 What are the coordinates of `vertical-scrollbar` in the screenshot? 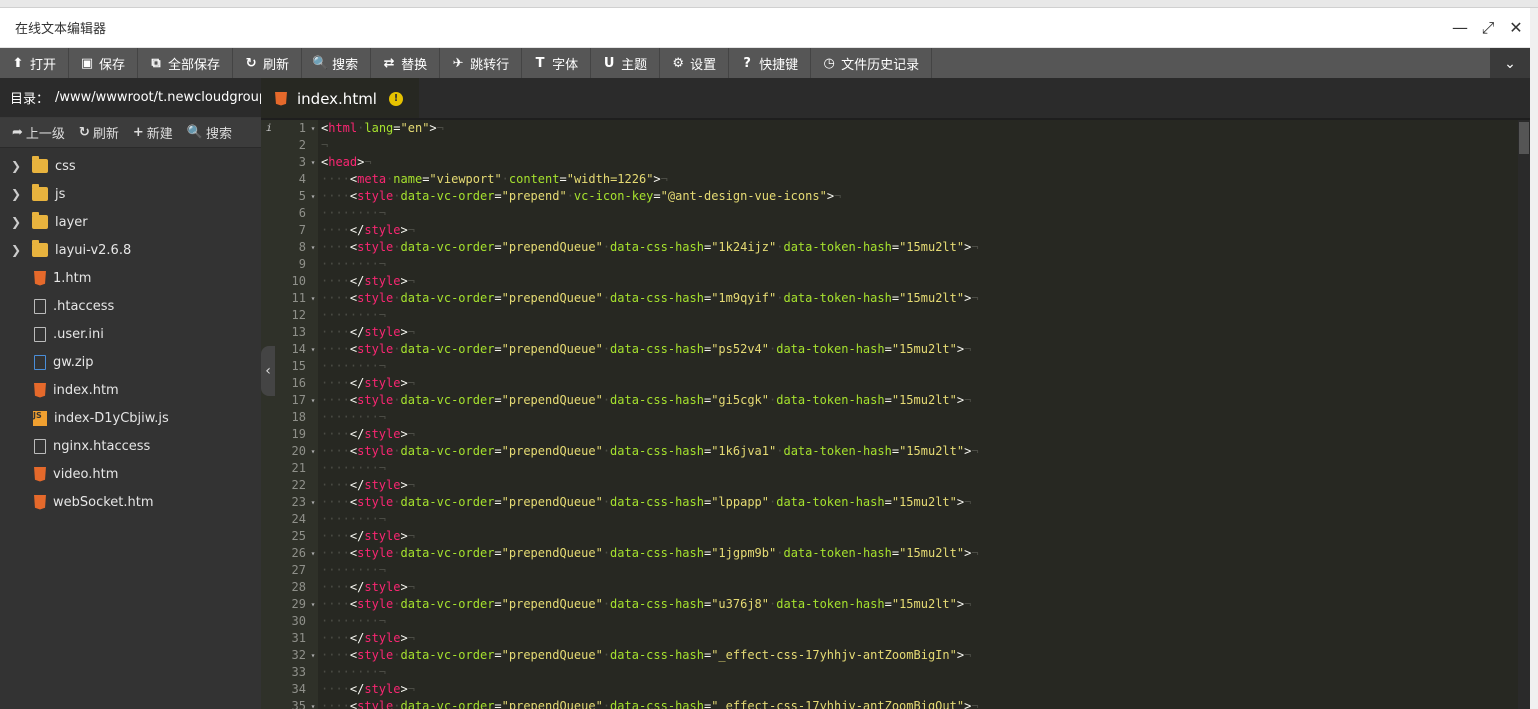 It's located at (1524, 414).